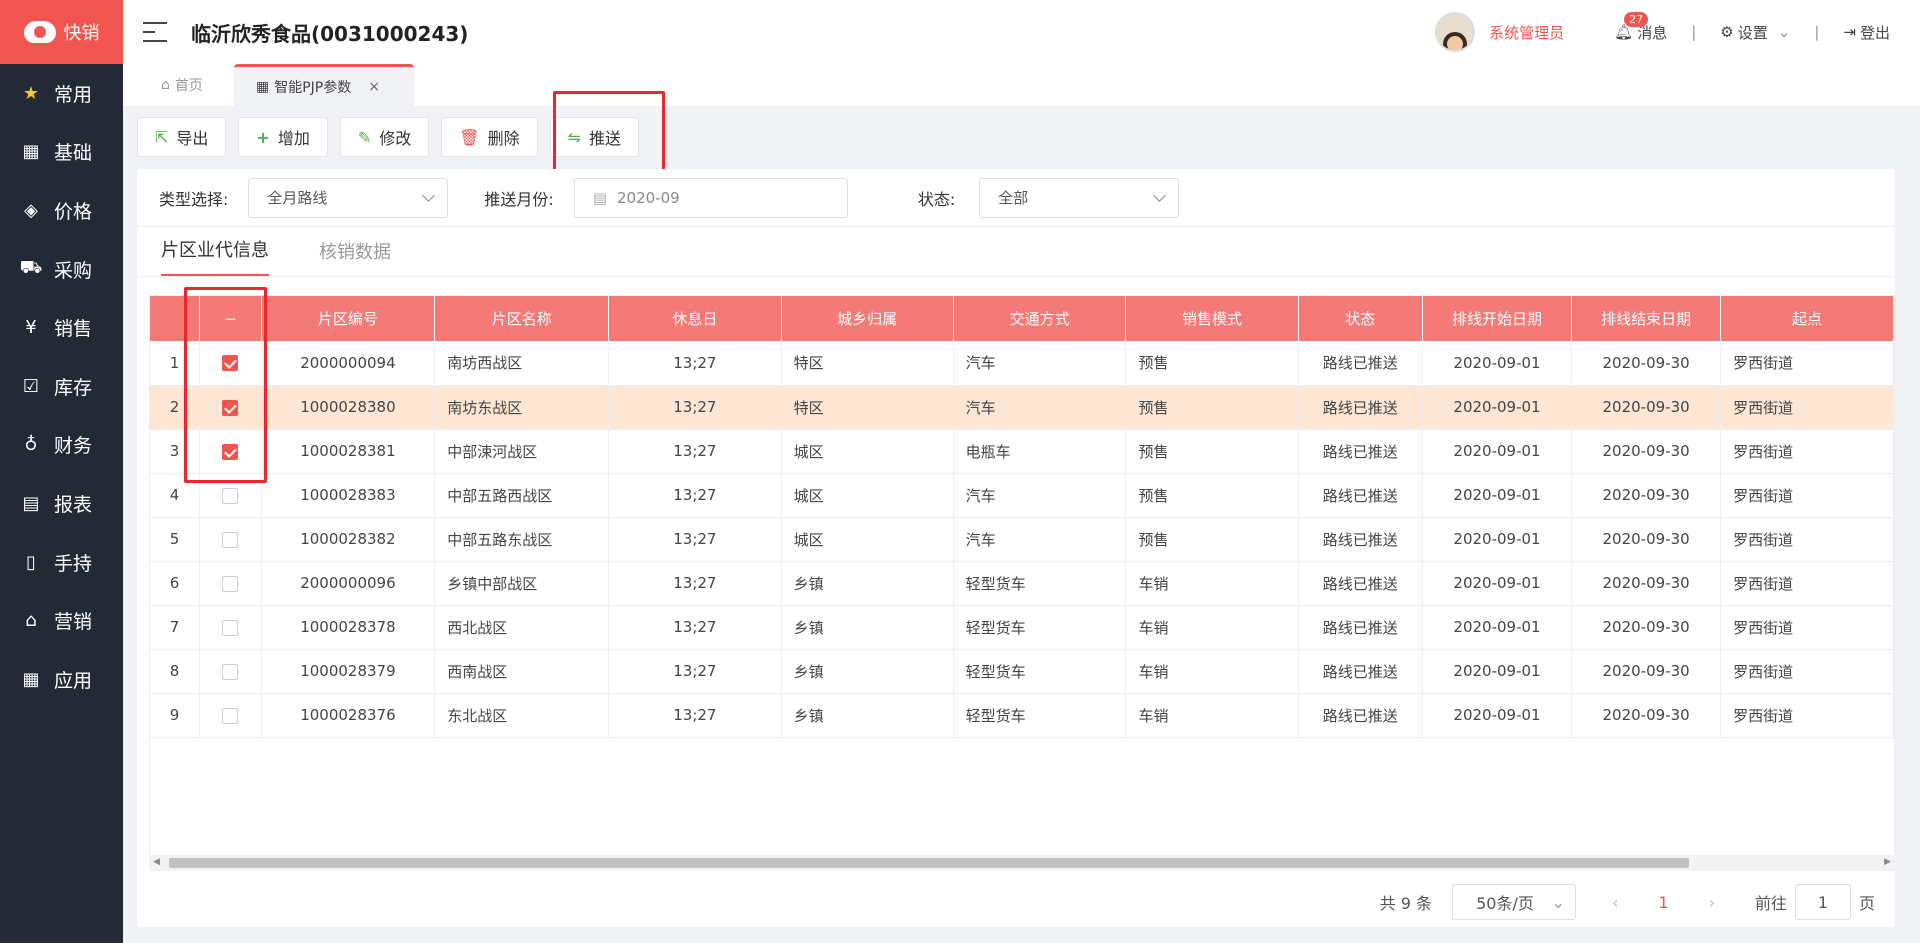 This screenshot has width=1920, height=943. I want to click on tab-label: 首页, so click(188, 86).